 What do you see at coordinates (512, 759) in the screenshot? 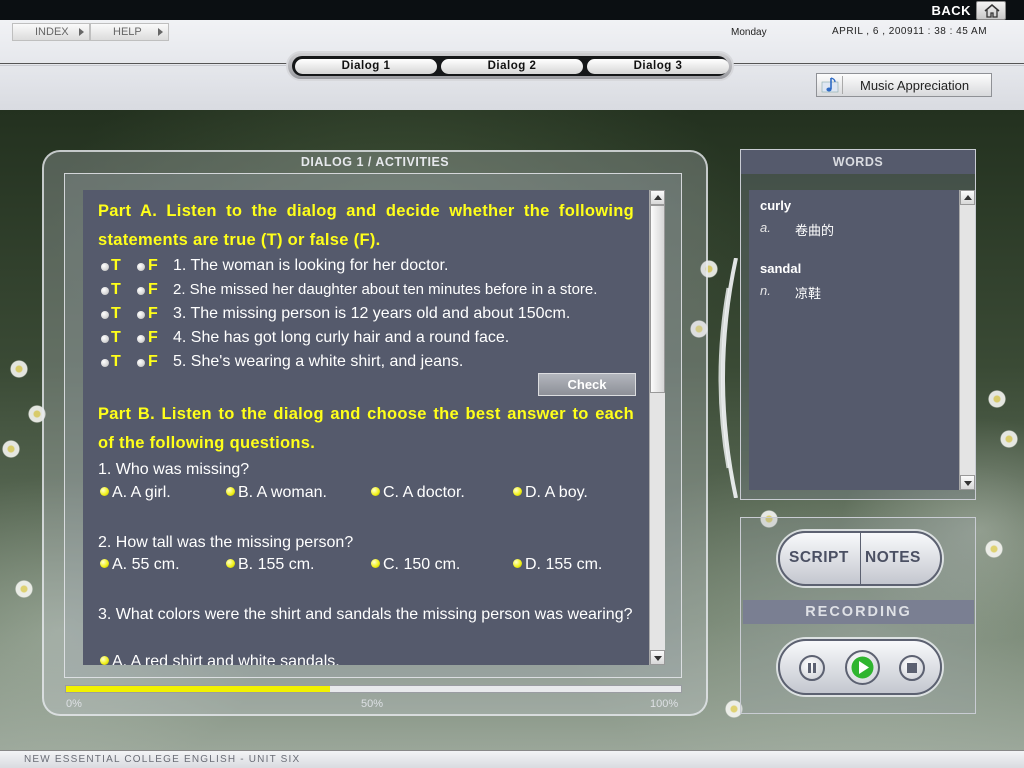
I see `footer: NEW ESSENTIAL COLLEGE ENGLISH - UNIT SIX` at bounding box center [512, 759].